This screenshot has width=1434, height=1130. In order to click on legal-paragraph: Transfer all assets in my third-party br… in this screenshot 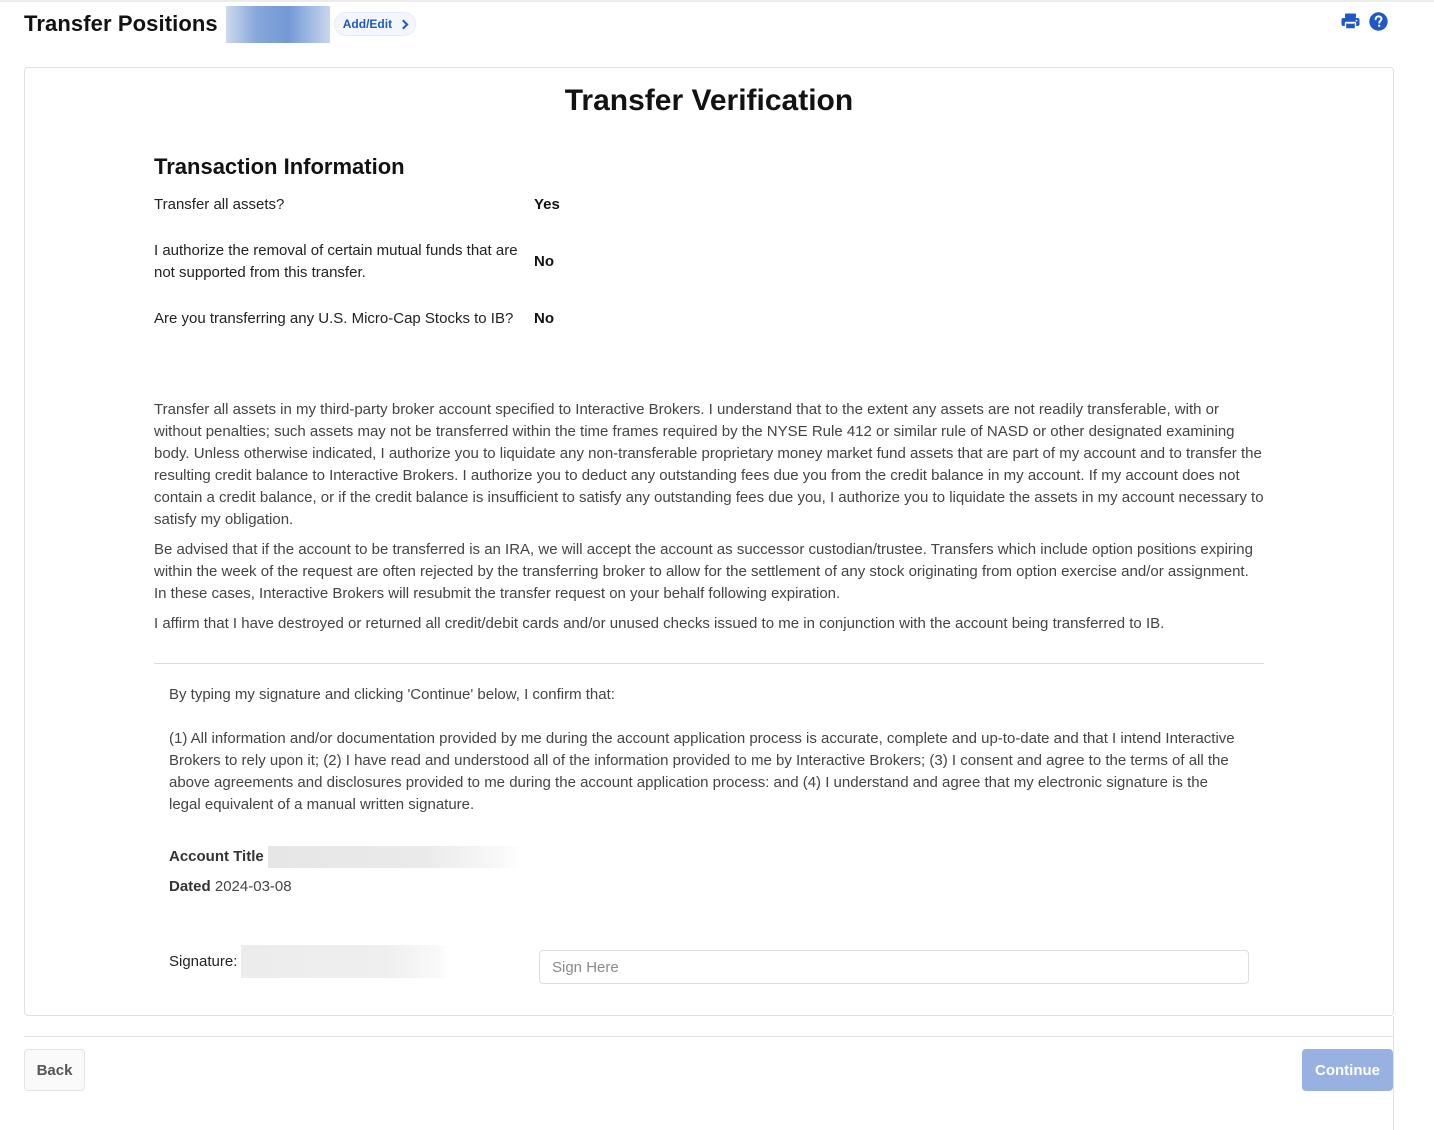, I will do `click(709, 464)`.